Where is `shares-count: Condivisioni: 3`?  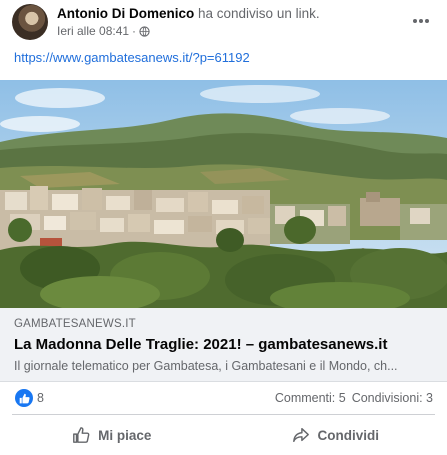
shares-count: Condivisioni: 3 is located at coordinates (392, 398).